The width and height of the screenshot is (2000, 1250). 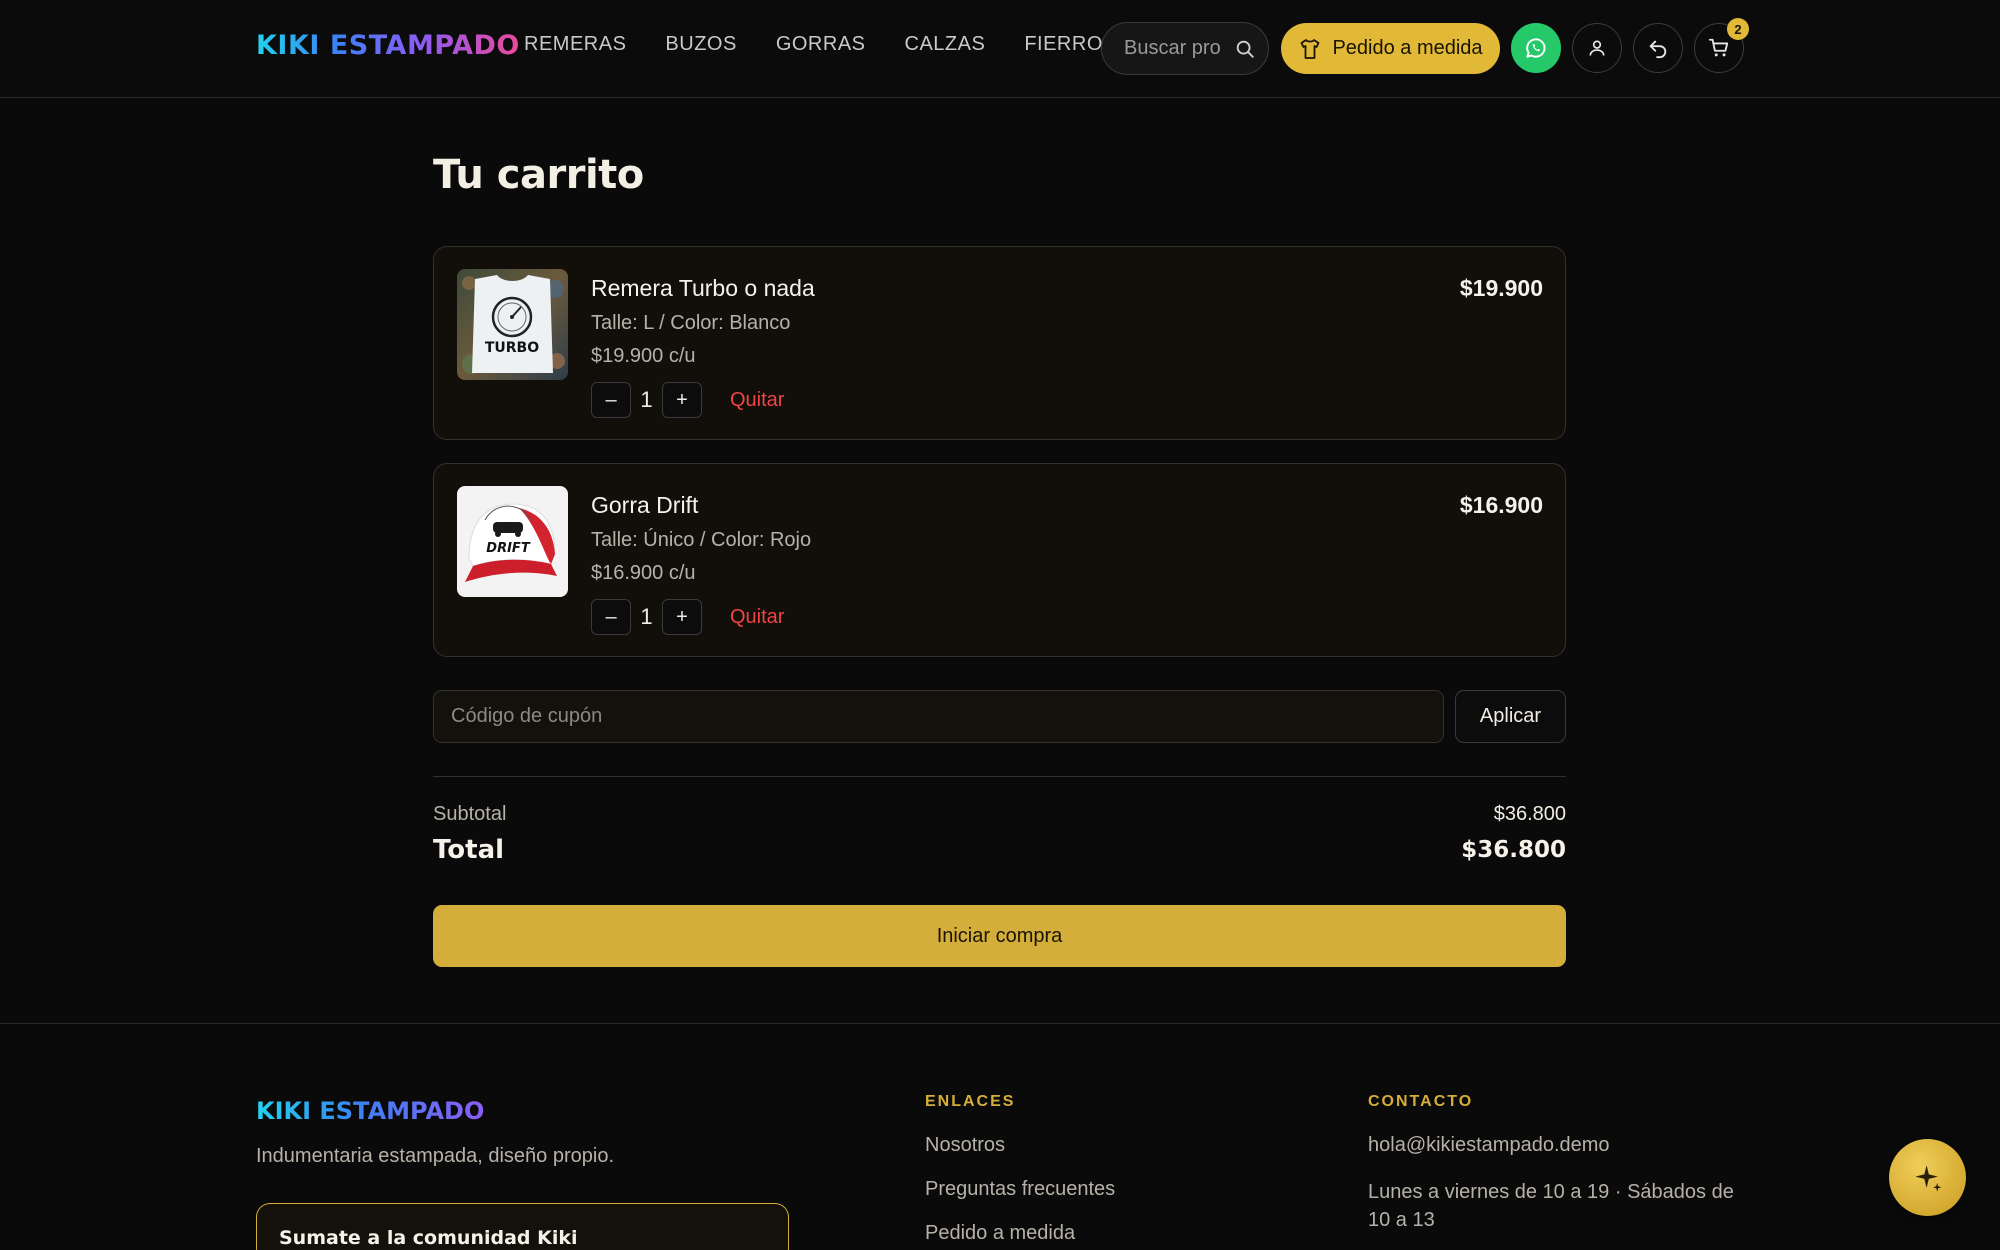 I want to click on divider, so click(x=999, y=776).